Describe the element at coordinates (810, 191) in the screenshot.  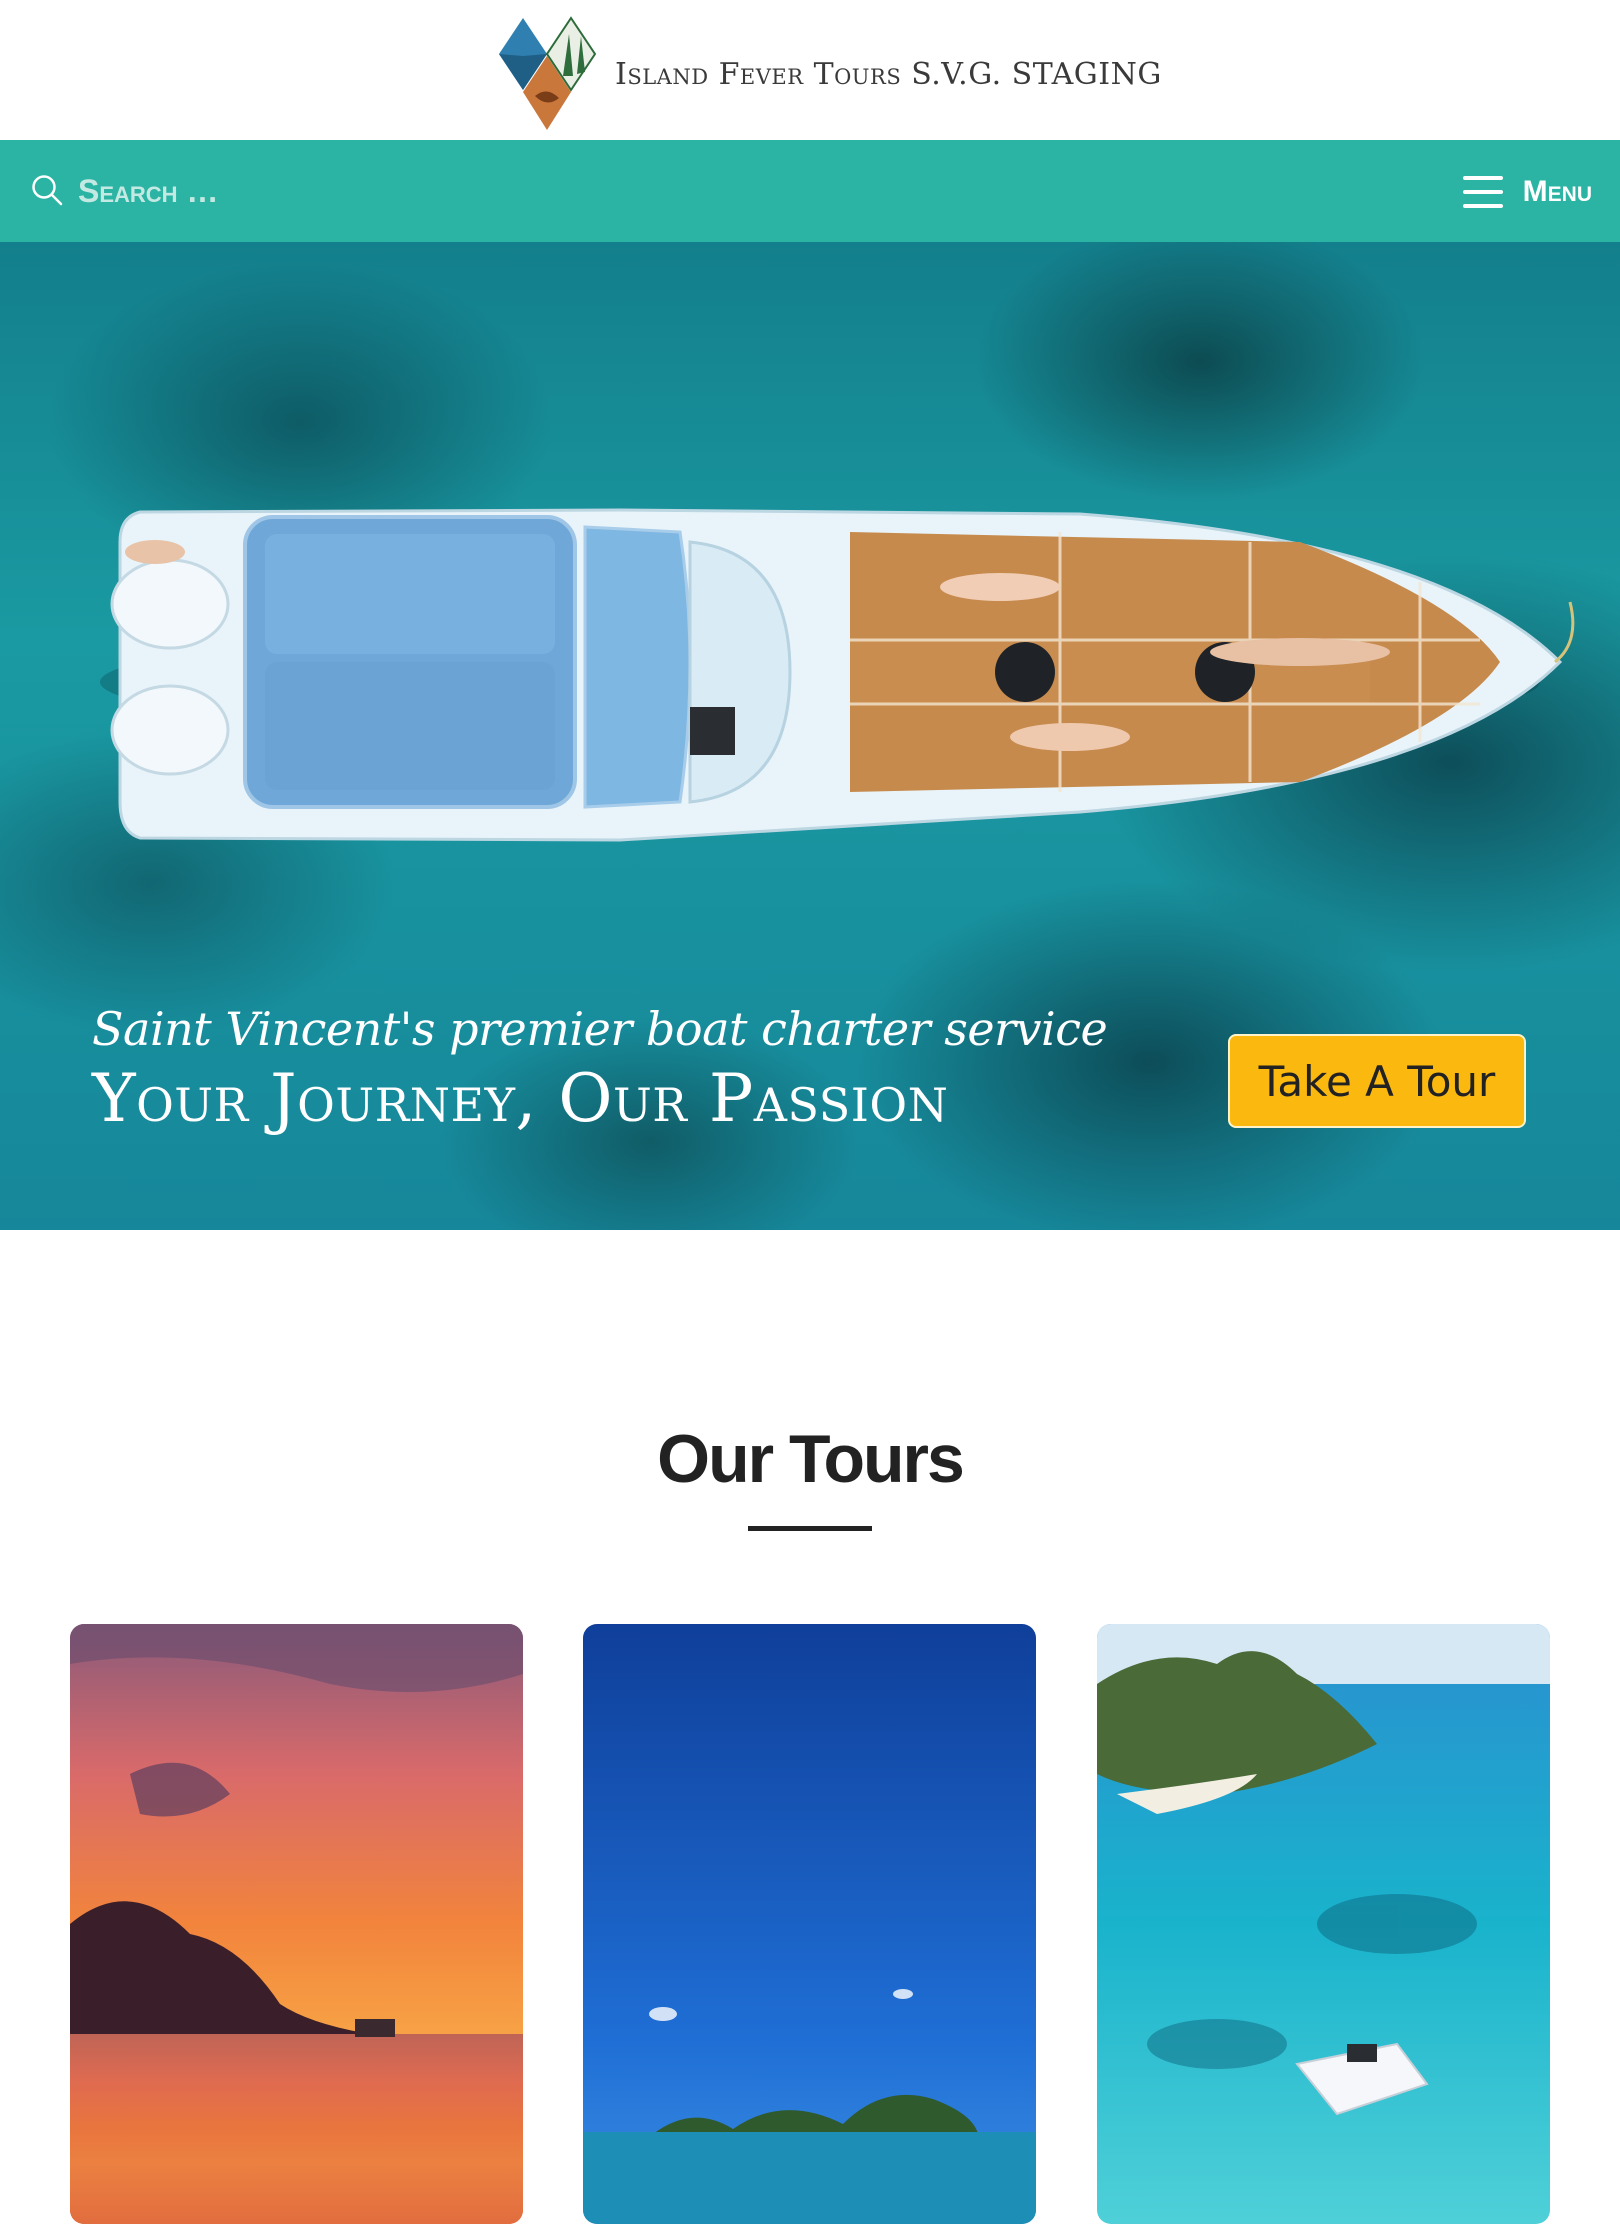
I see `nav-bar: Menu` at that location.